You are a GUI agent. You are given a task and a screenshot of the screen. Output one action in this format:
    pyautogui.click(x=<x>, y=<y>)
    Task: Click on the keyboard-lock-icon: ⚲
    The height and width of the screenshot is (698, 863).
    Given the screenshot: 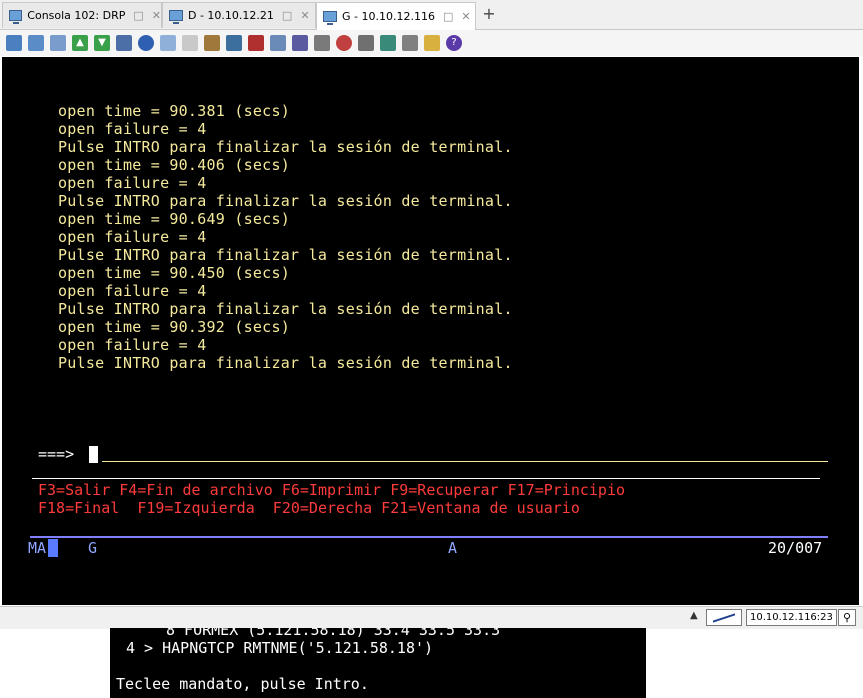 What is the action you would take?
    pyautogui.click(x=847, y=617)
    